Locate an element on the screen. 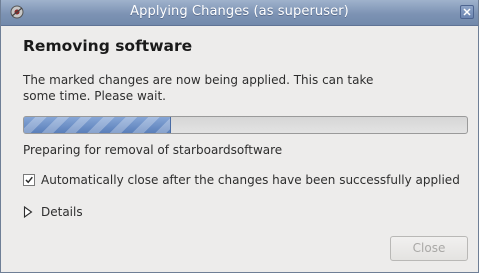 The width and height of the screenshot is (479, 273). window-title: Applying Changes (as superuser) is located at coordinates (239, 11).